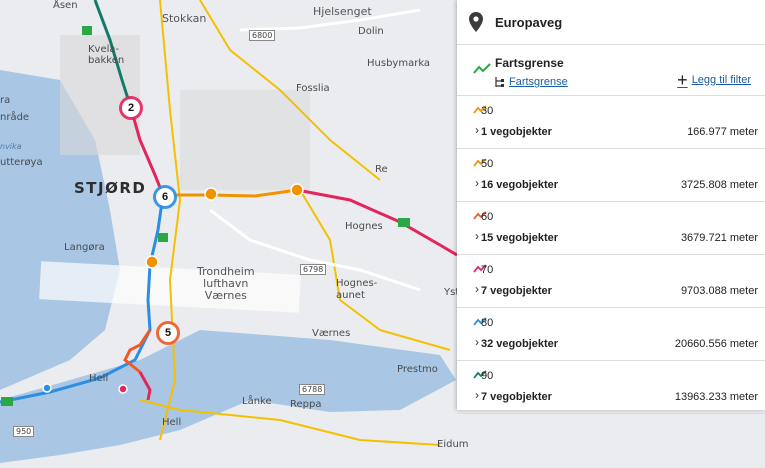  Describe the element at coordinates (99, 378) in the screenshot. I see `map-label-hell: Hell` at that location.